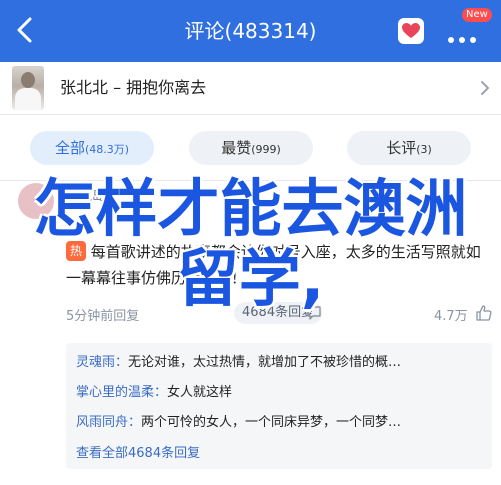  I want to click on comment-text: 热 每首歌讲述的故事都会让你对号入座，太多的生活写照就如一幕幕往事仿佛历历在目！, so click(276, 265).